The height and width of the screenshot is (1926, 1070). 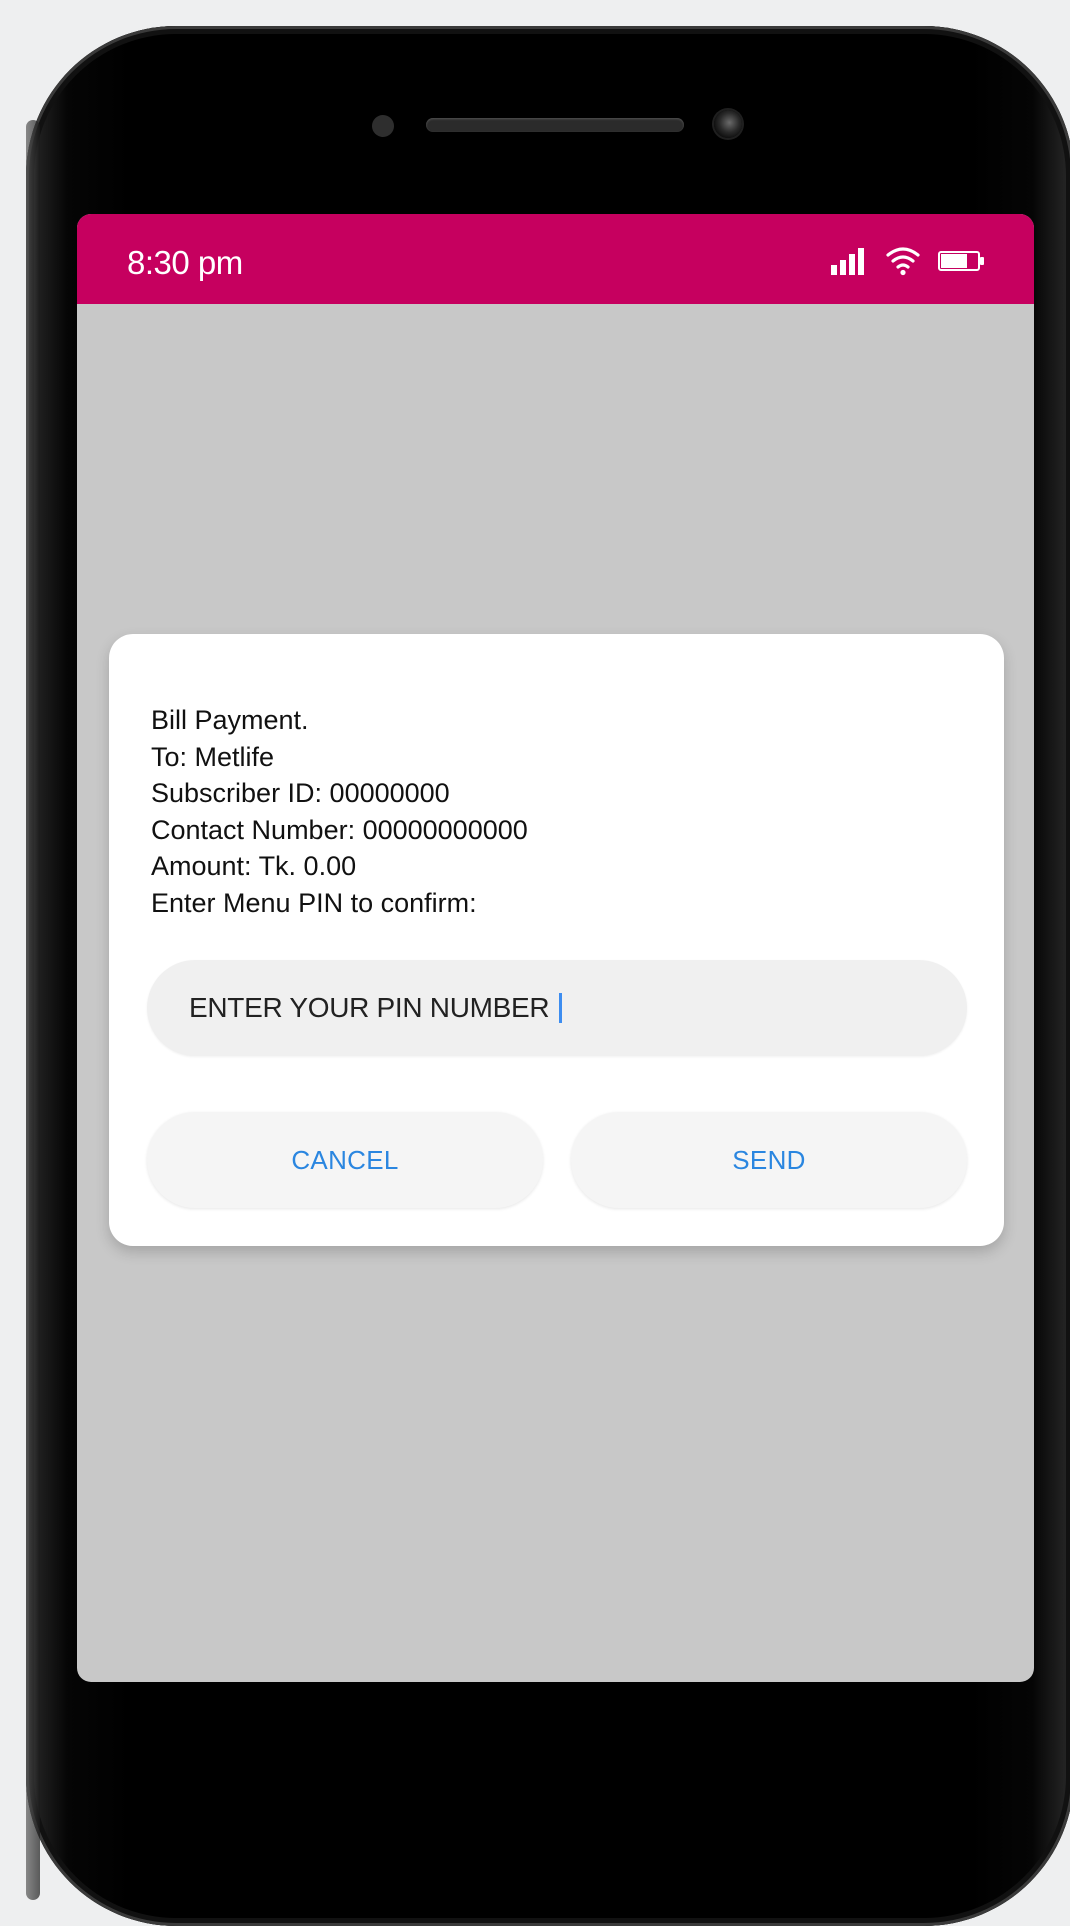 I want to click on cancel-button: CANCEL, so click(x=345, y=1160).